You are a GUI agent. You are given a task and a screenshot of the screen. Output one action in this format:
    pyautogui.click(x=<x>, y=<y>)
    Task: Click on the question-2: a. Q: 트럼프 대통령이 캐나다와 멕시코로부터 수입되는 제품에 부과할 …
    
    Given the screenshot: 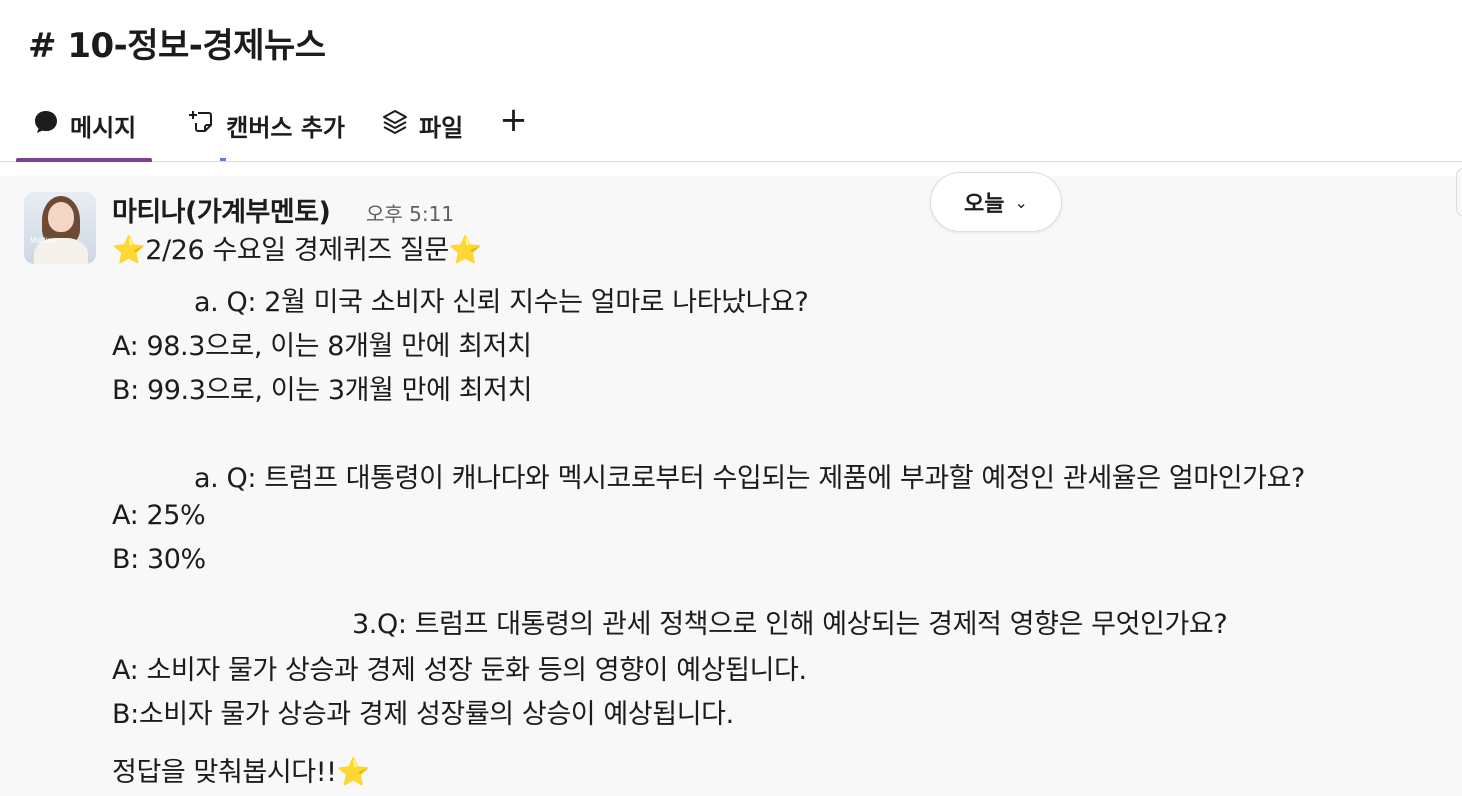 What is the action you would take?
    pyautogui.click(x=749, y=478)
    